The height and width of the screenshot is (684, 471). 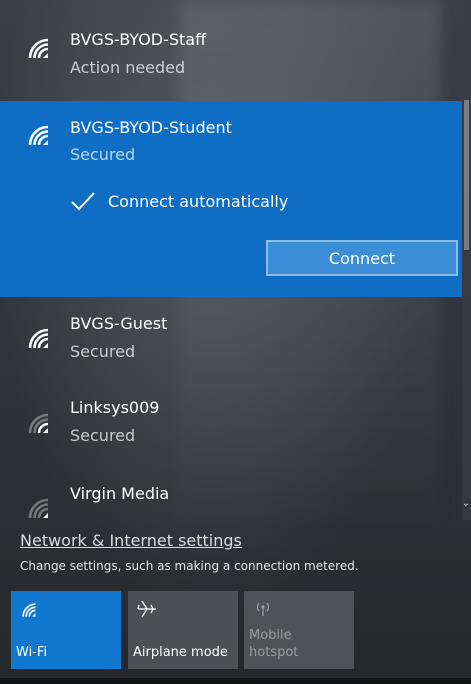 I want to click on network-item-virgin-media: Virgin Media, so click(x=231, y=495).